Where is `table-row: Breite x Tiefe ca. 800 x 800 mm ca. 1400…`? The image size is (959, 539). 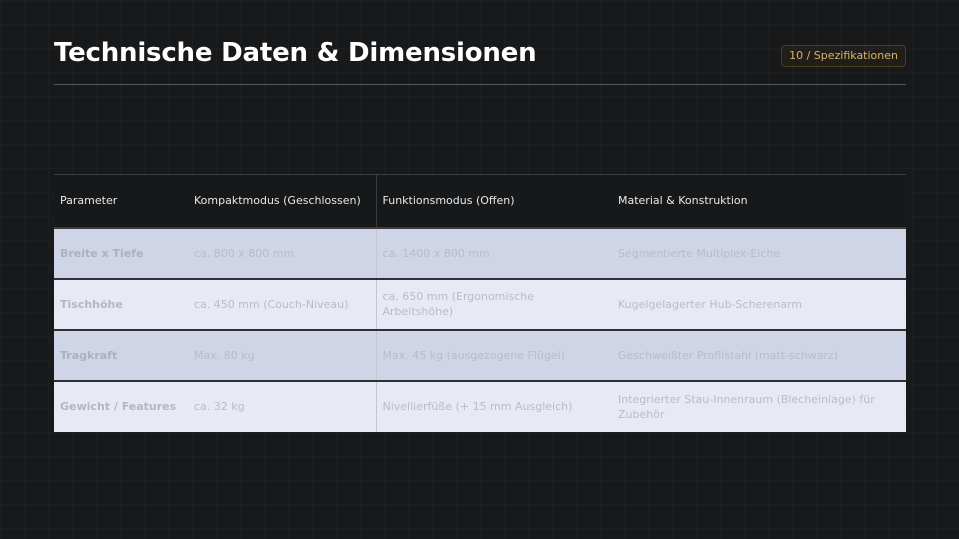
table-row: Breite x Tiefe ca. 800 x 800 mm ca. 1400… is located at coordinates (480, 253).